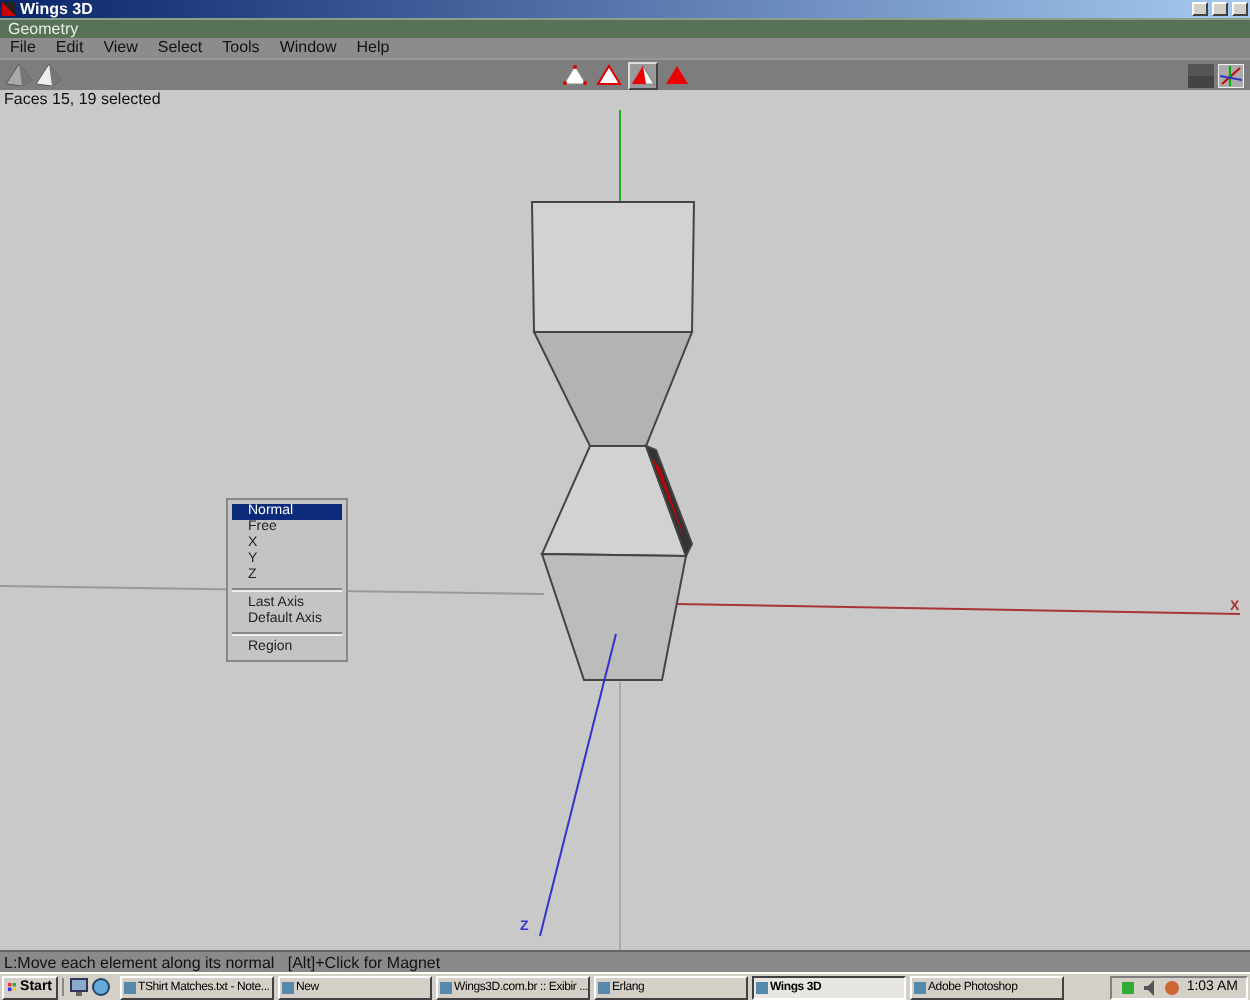  What do you see at coordinates (620, 156) in the screenshot?
I see `y-axis-line` at bounding box center [620, 156].